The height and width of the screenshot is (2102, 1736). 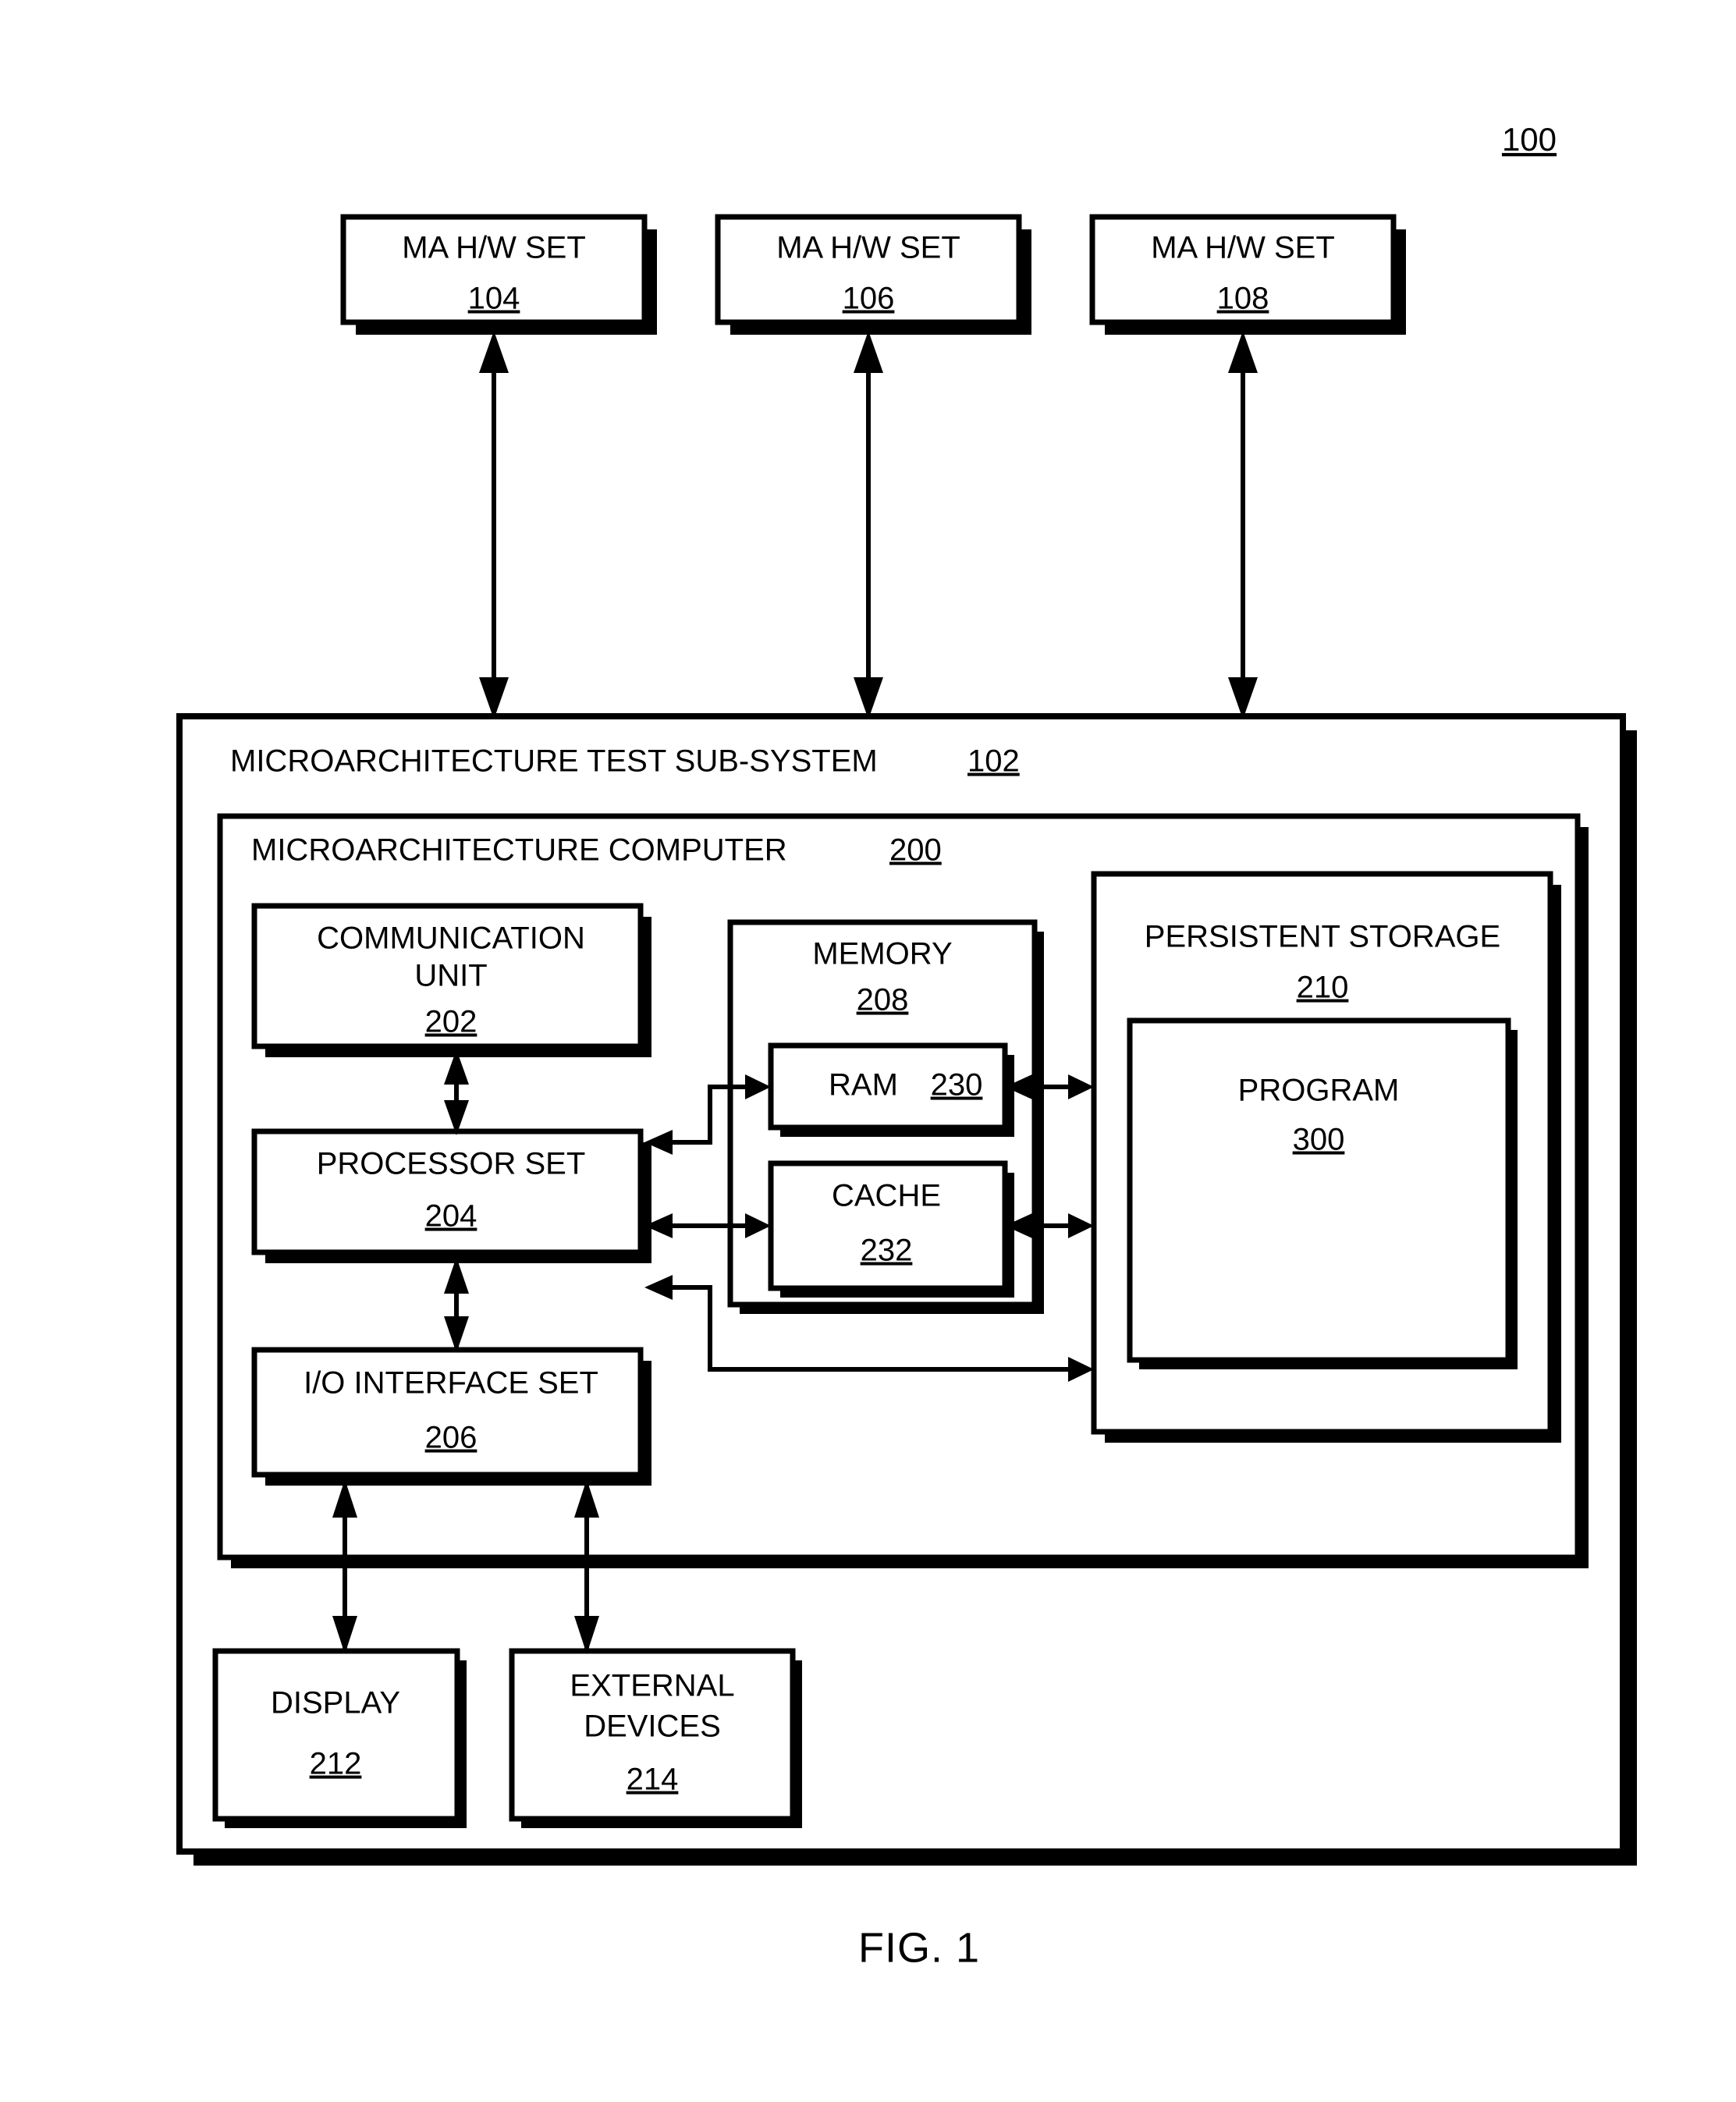 I want to click on display-block, so click(x=339, y=1738).